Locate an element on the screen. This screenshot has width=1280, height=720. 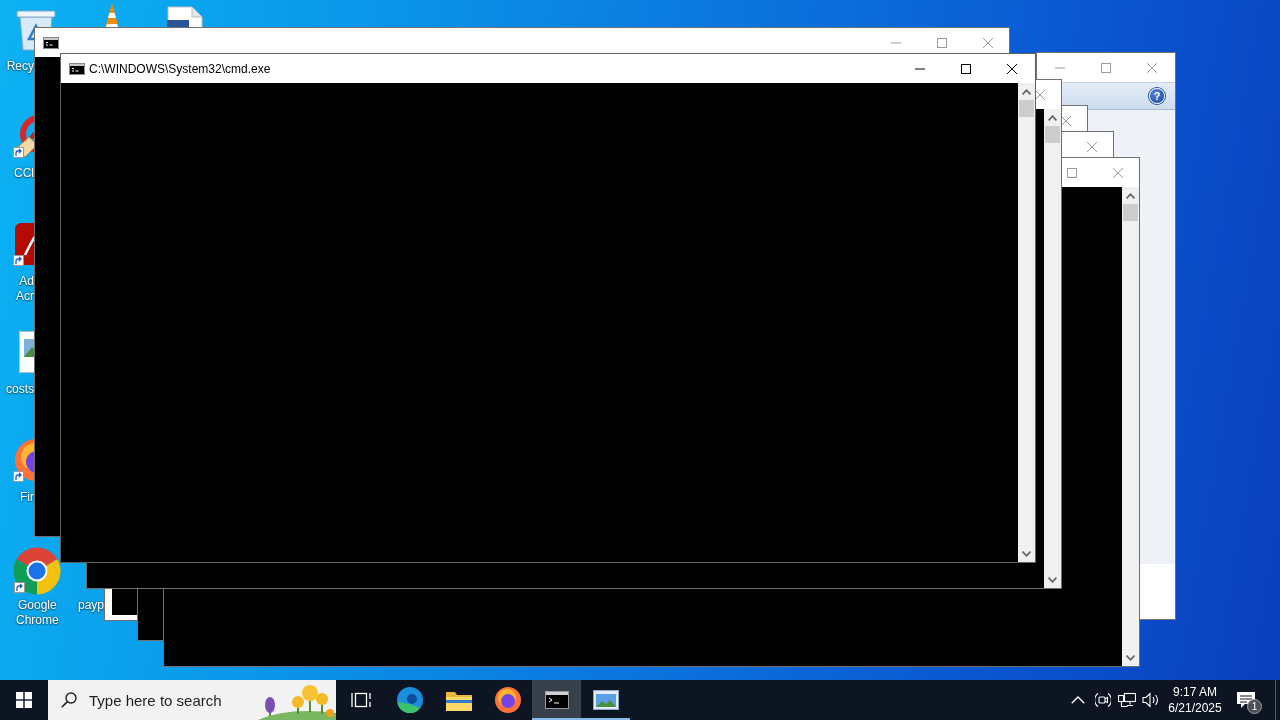
desktop-icon-label: payp is located at coordinates (90, 605).